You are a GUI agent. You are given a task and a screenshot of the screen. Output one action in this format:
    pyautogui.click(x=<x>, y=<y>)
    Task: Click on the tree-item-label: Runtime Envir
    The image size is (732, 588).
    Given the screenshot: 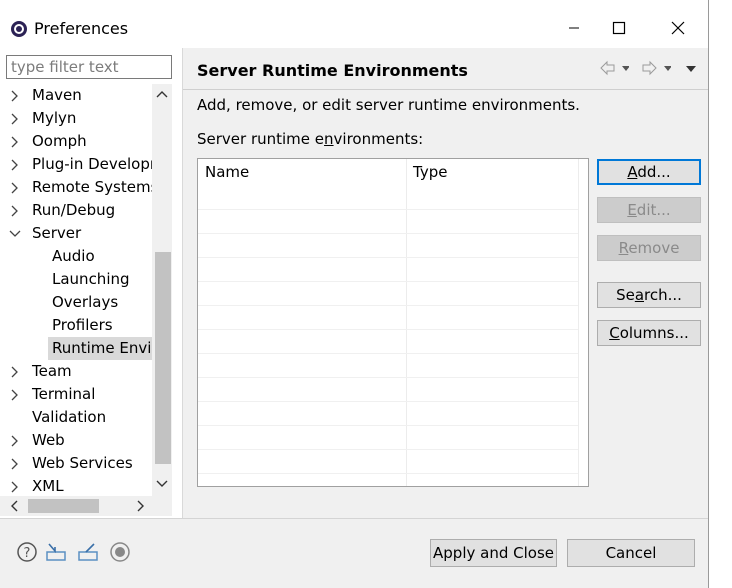 What is the action you would take?
    pyautogui.click(x=102, y=348)
    